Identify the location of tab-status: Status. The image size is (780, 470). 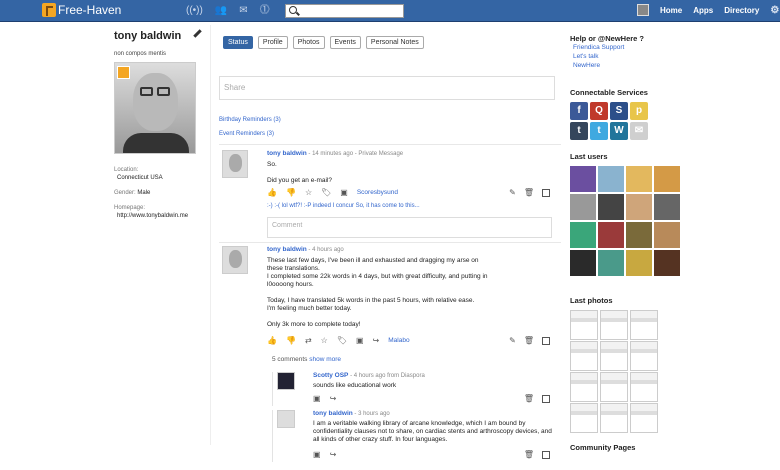
(238, 42).